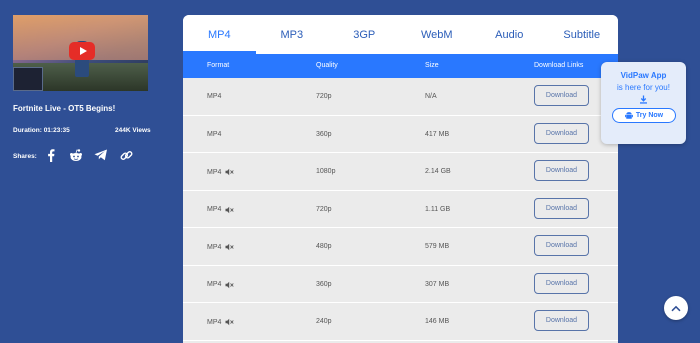  What do you see at coordinates (400, 66) in the screenshot?
I see `table-header: Format Quality Size Download Links` at bounding box center [400, 66].